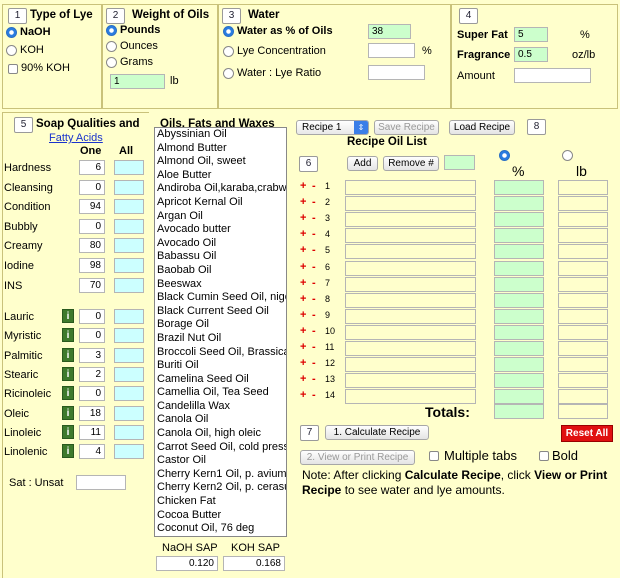  I want to click on oil-list-item: Canola Oil, so click(220, 420).